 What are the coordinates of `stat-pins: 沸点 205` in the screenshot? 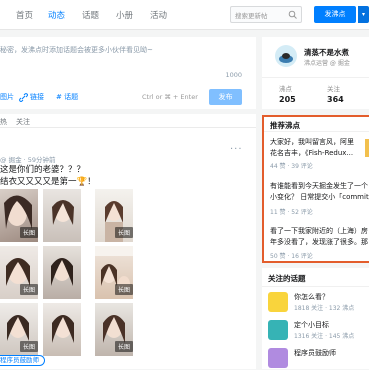 It's located at (287, 93).